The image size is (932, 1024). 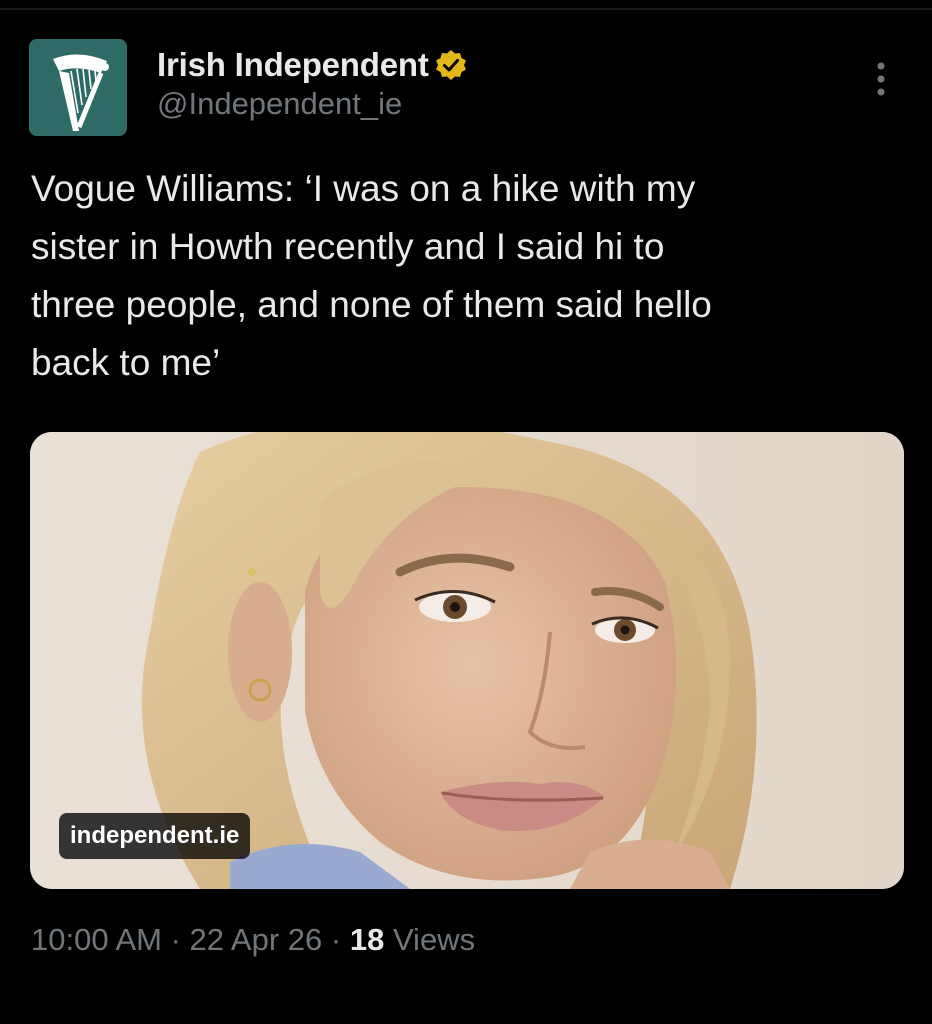 I want to click on avatar, so click(x=78, y=87).